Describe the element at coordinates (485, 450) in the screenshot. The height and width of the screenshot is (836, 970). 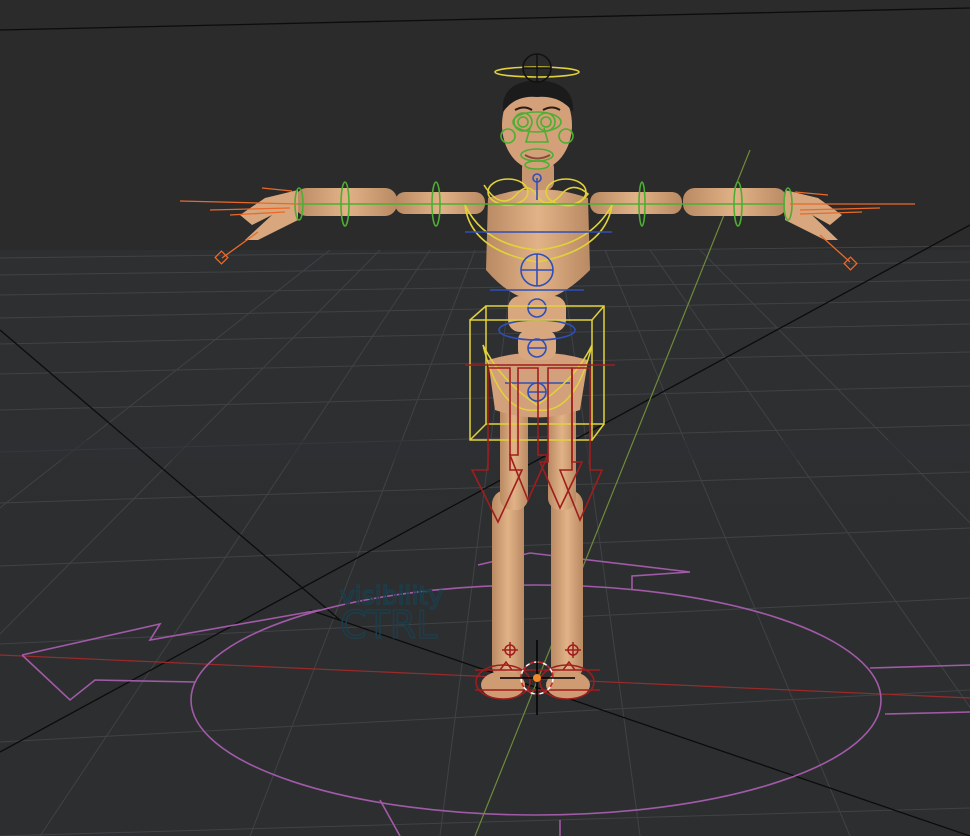
I see `horizon-band` at that location.